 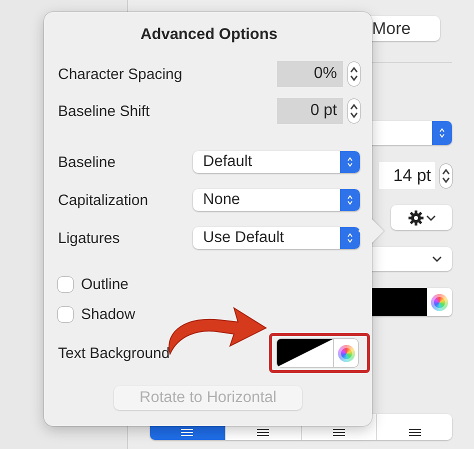 What do you see at coordinates (120, 74) in the screenshot?
I see `field-label: Character Spacing` at bounding box center [120, 74].